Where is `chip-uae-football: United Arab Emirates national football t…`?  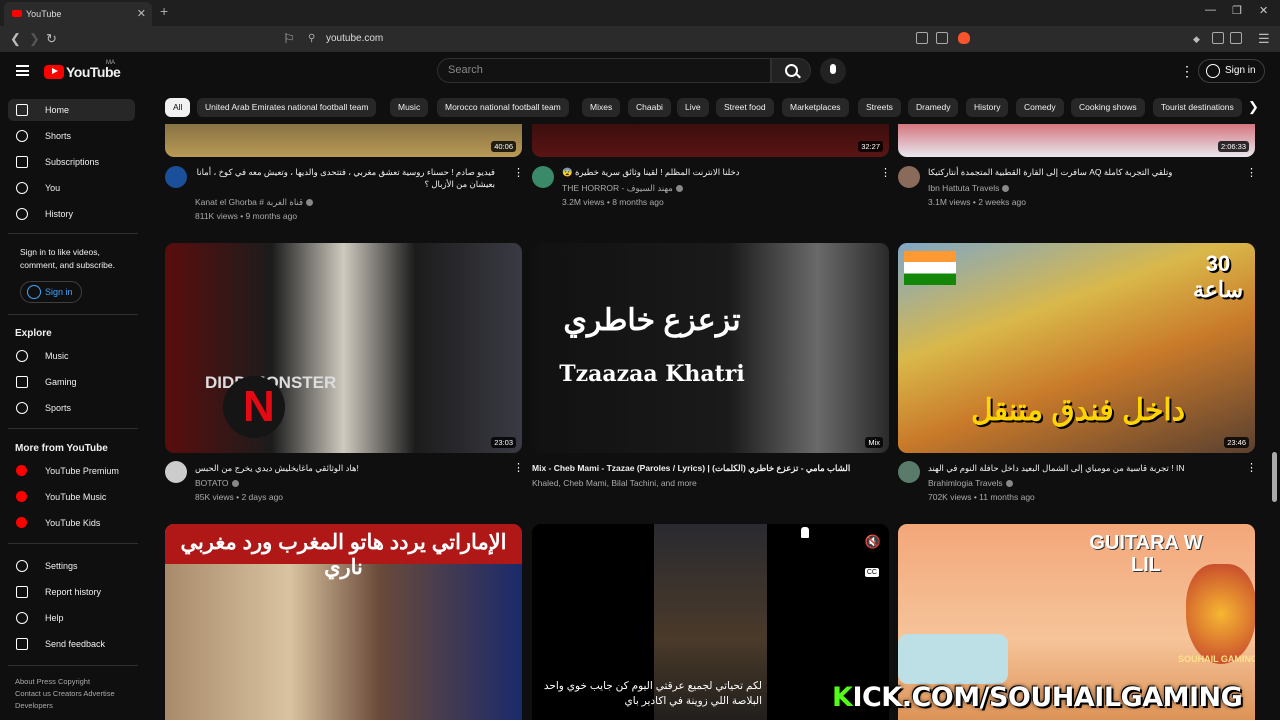
chip-uae-football: United Arab Emirates national football t… is located at coordinates (287, 107).